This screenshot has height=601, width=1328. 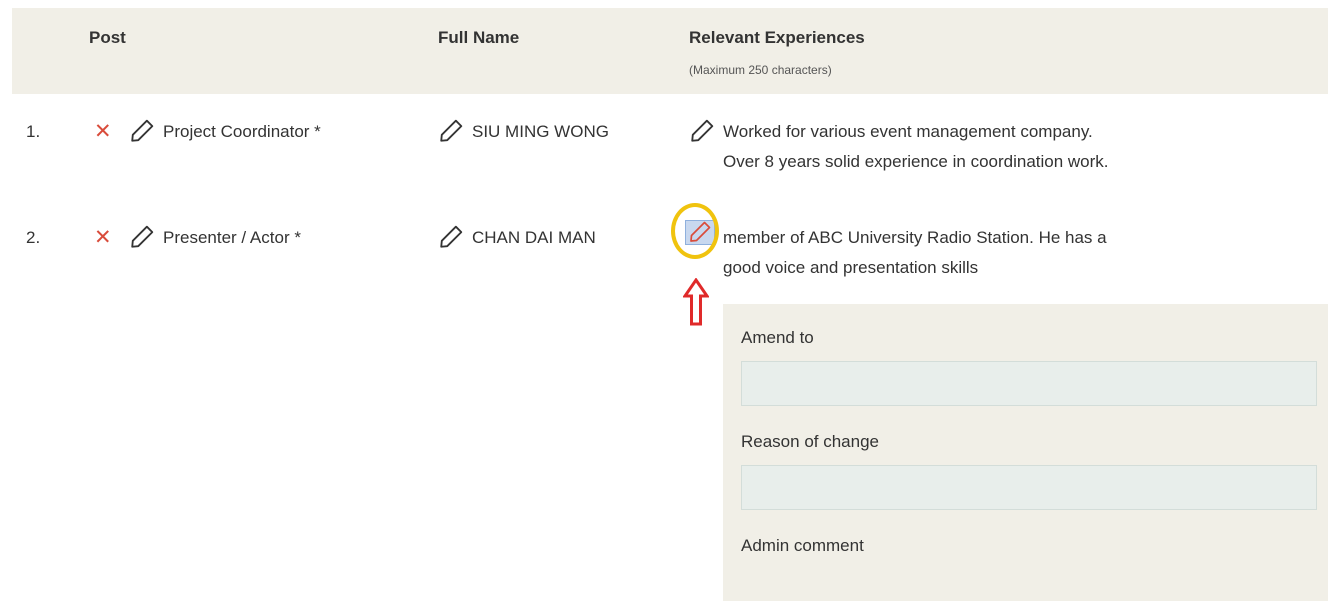 What do you see at coordinates (540, 131) in the screenshot?
I see `row-full-name: SIU MING WONG` at bounding box center [540, 131].